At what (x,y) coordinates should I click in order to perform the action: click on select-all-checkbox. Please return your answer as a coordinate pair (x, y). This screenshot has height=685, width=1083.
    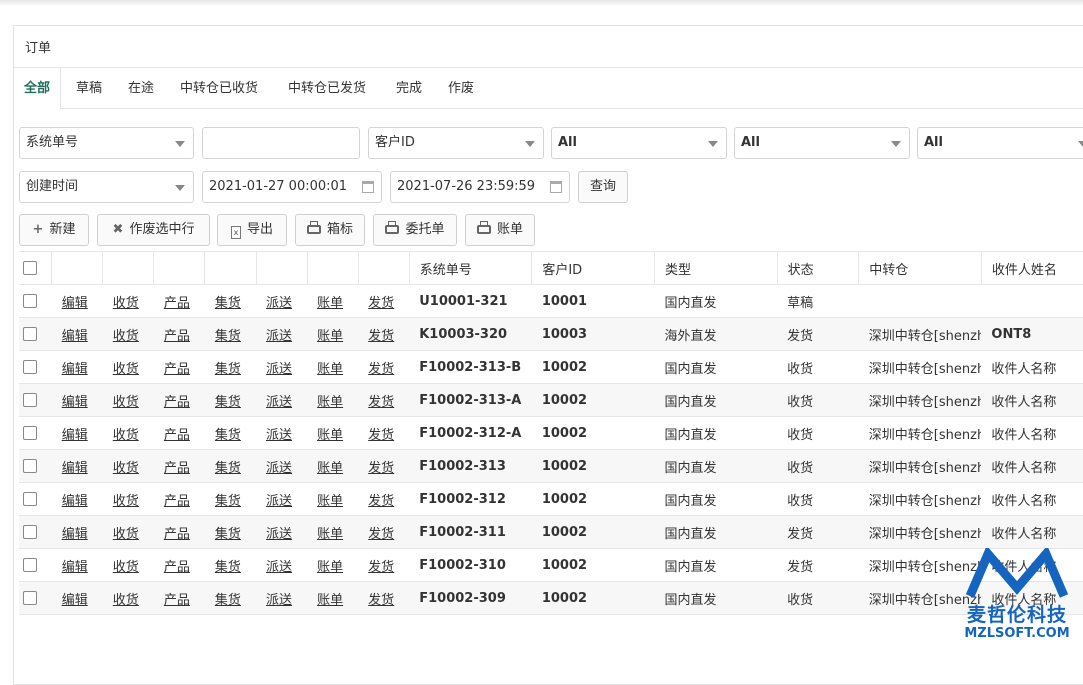
    Looking at the image, I should click on (30, 268).